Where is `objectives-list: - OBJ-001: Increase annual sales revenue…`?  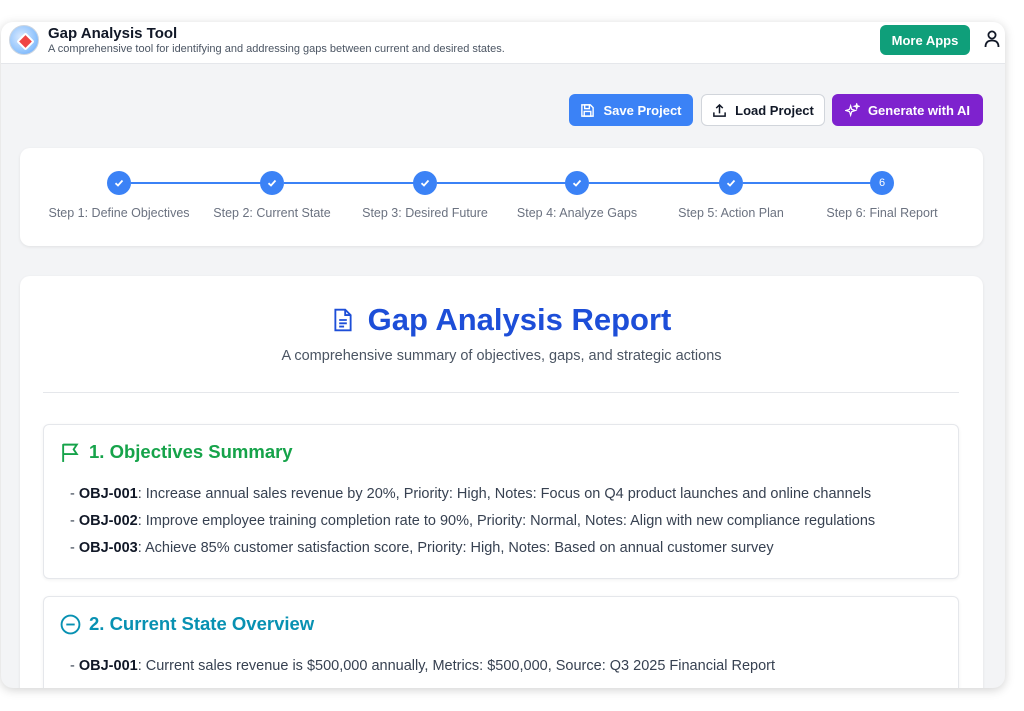
objectives-list: - OBJ-001: Increase annual sales revenue… is located at coordinates (472, 525).